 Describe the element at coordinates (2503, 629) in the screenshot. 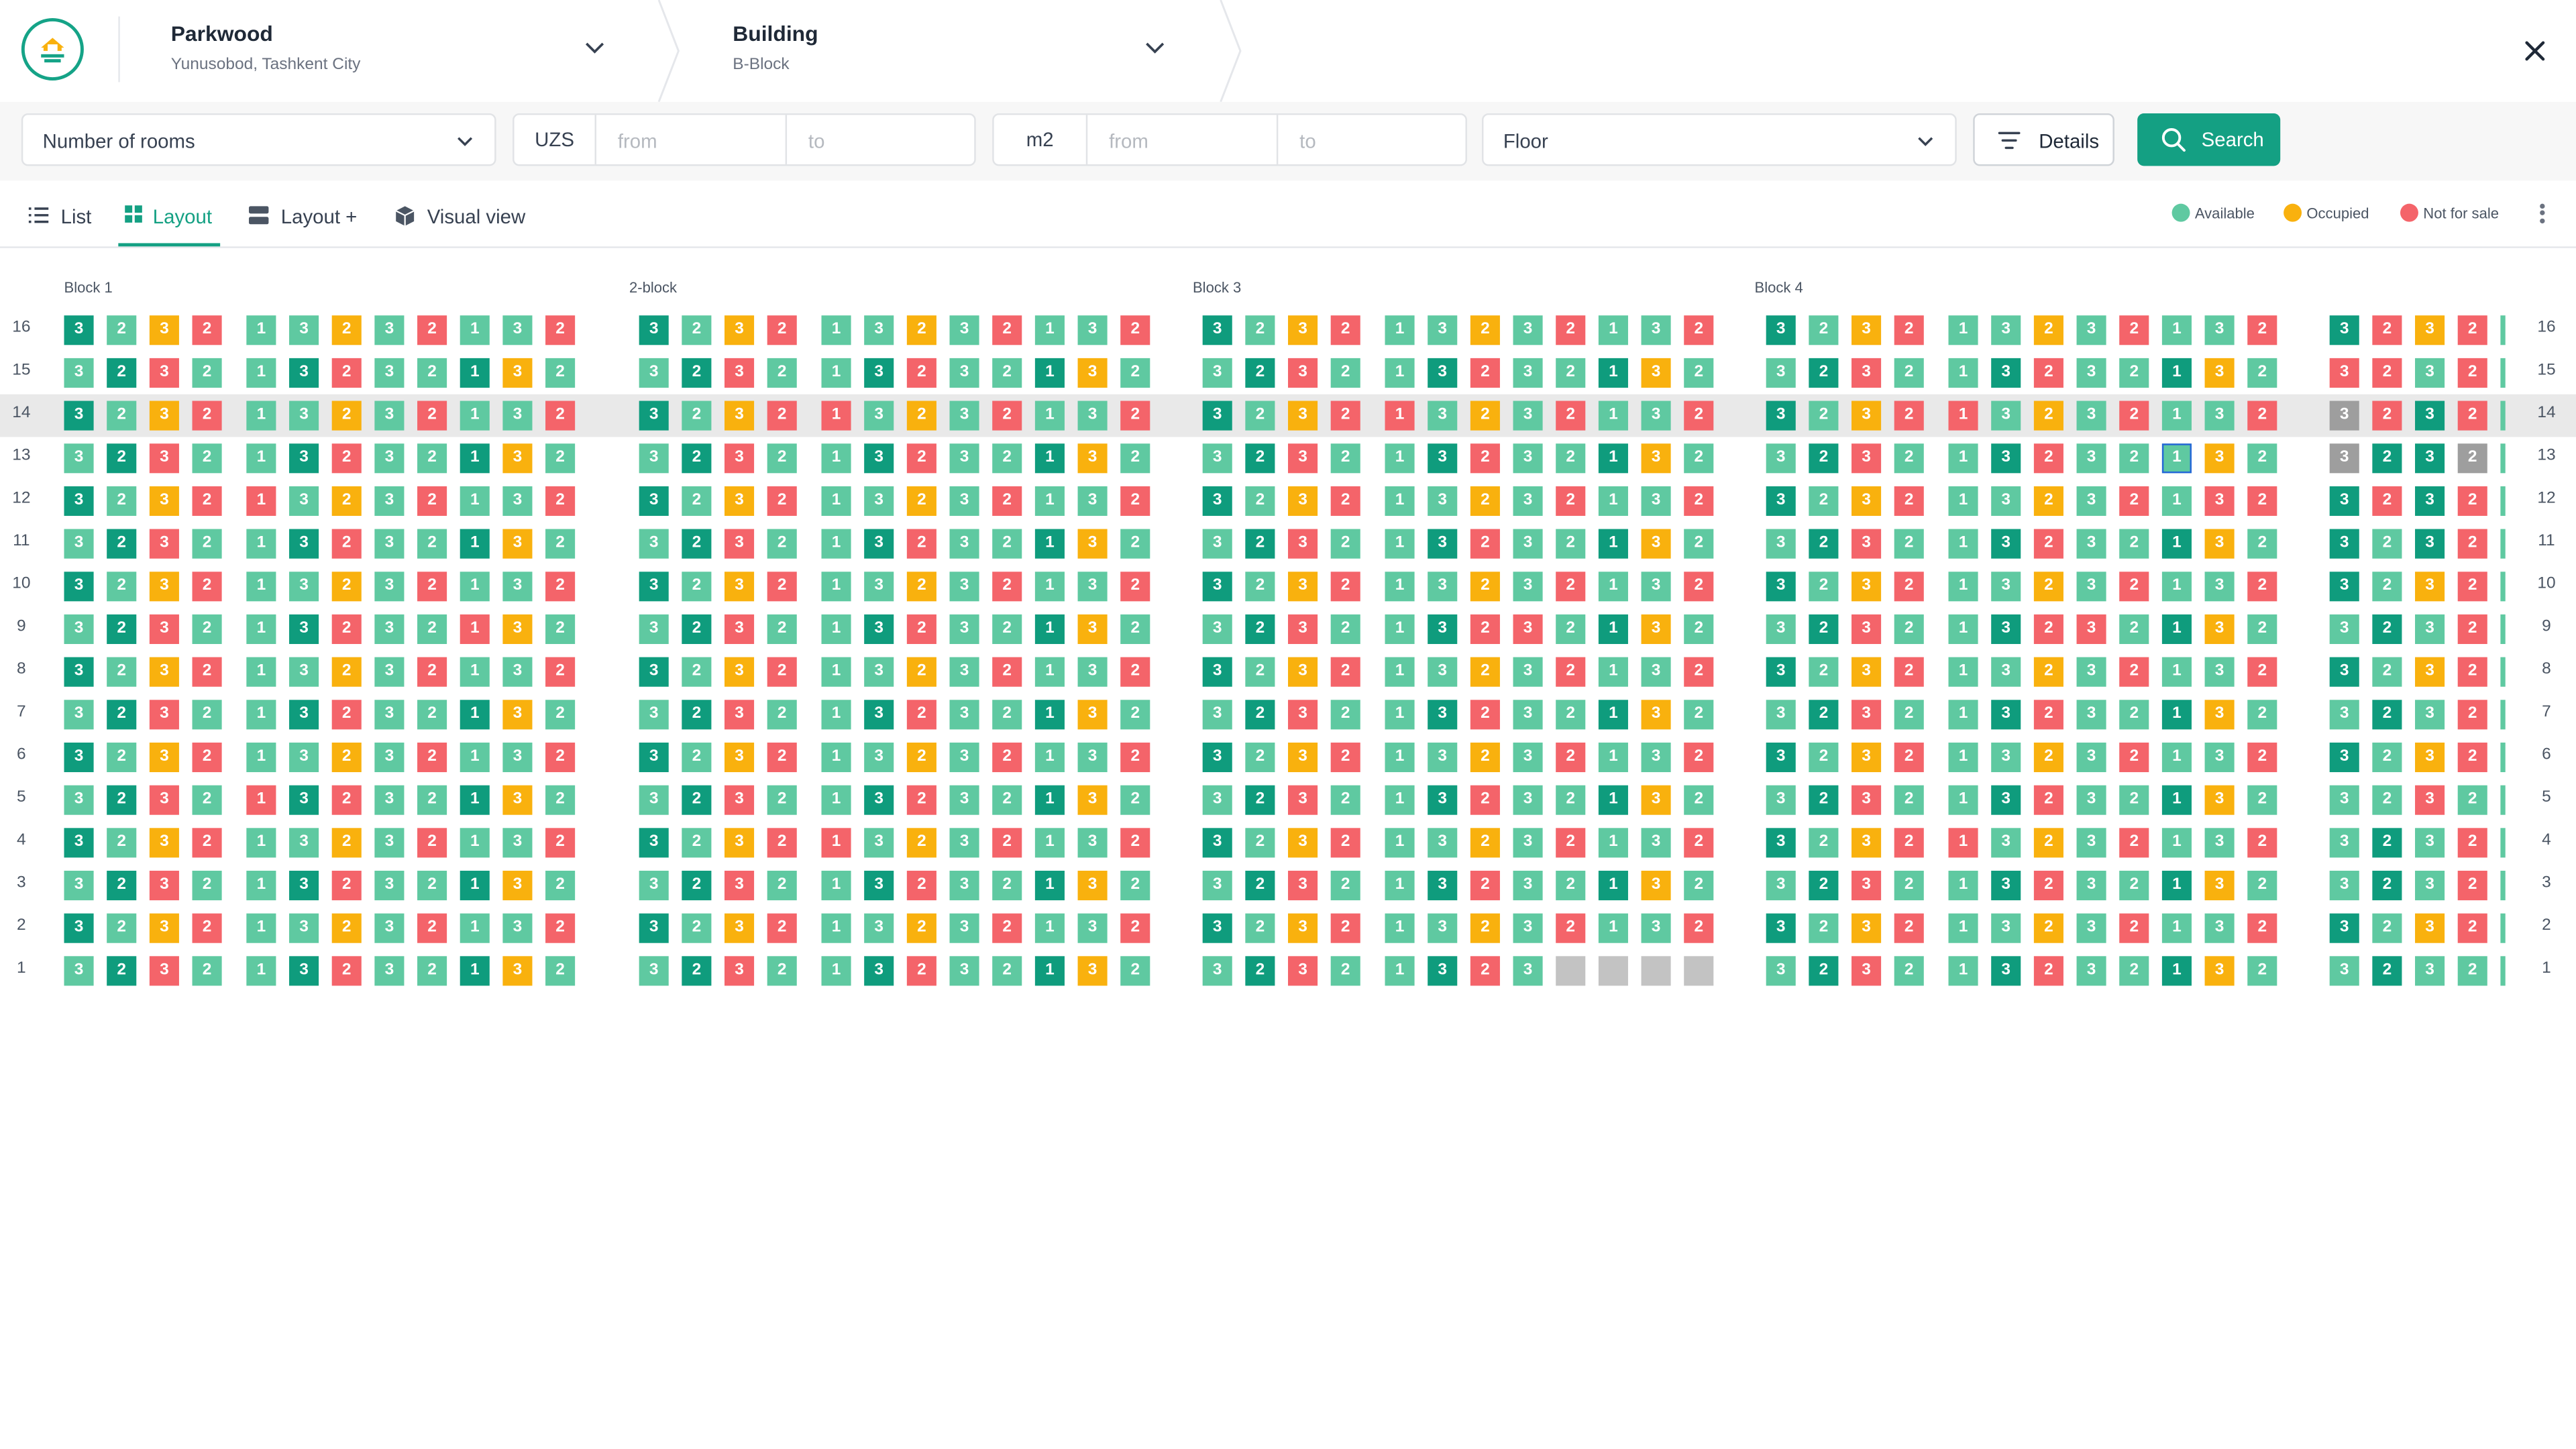

I see `partial-apartment-cell` at that location.